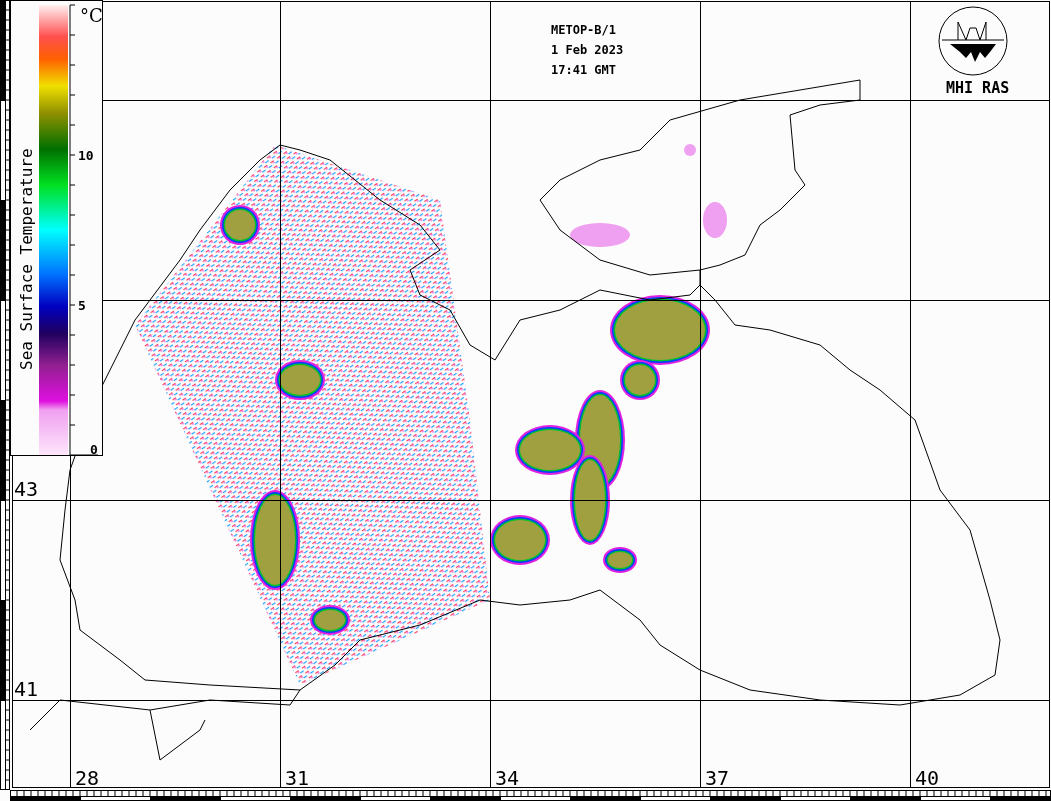 The image size is (1051, 801). What do you see at coordinates (973, 41) in the screenshot?
I see `logo-icon` at bounding box center [973, 41].